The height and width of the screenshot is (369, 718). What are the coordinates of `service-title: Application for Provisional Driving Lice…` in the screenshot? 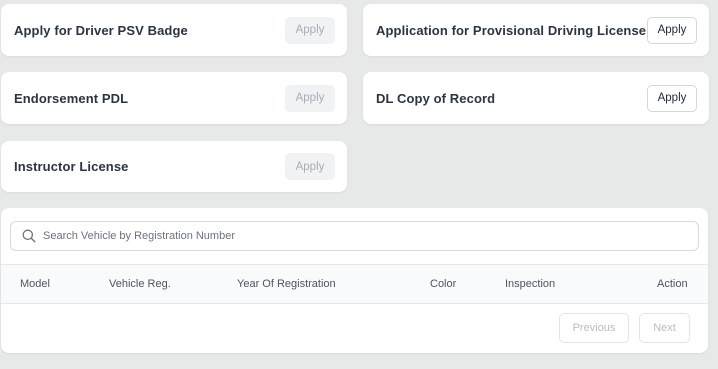 It's located at (511, 30).